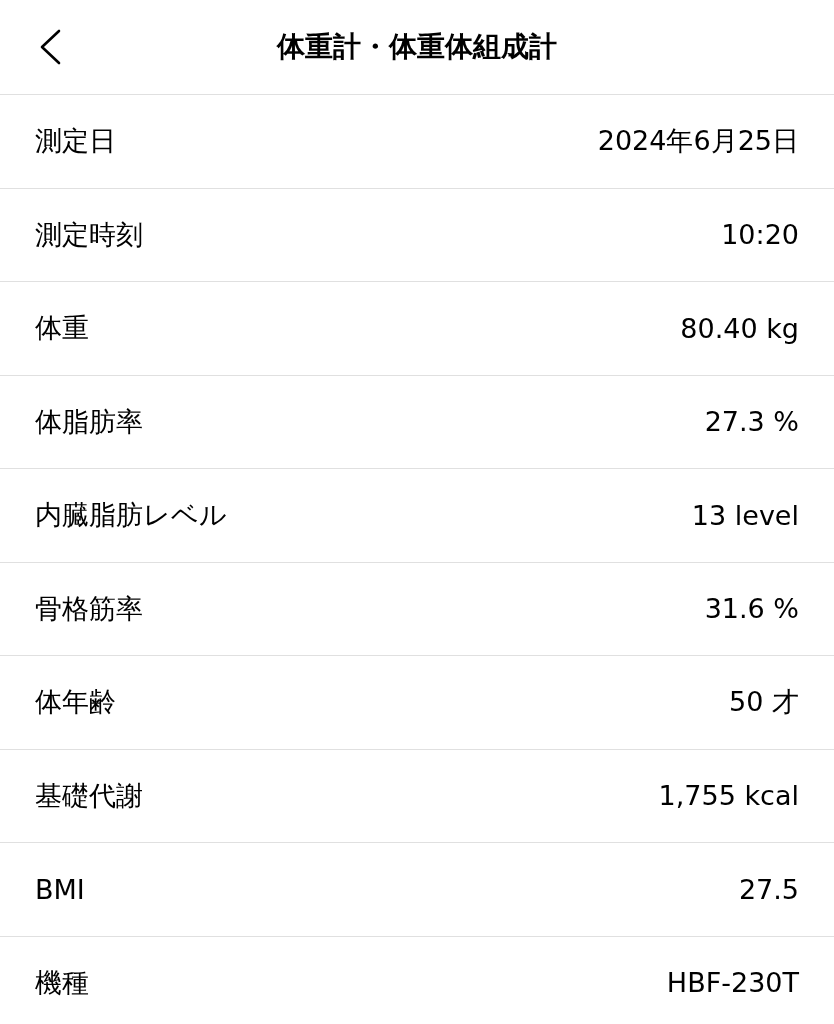  I want to click on row-label: BMI, so click(60, 889).